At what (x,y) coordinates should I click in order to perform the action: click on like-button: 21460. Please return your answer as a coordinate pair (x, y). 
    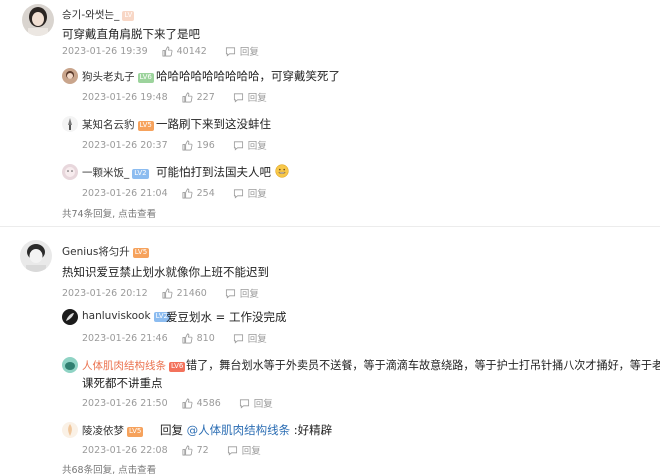
    Looking at the image, I should click on (184, 293).